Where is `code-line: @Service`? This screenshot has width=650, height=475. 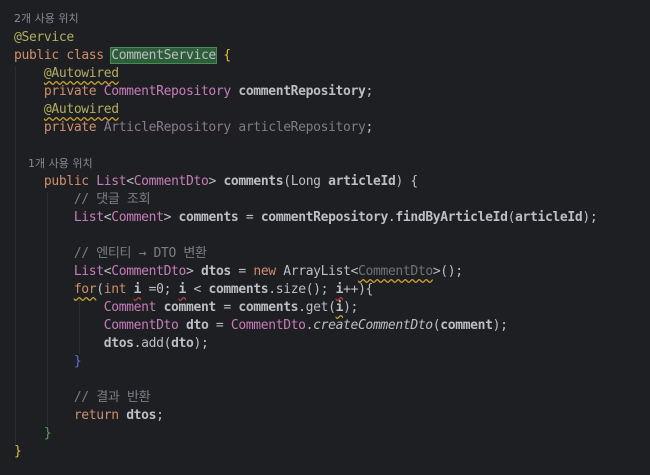 code-line: @Service is located at coordinates (44, 38).